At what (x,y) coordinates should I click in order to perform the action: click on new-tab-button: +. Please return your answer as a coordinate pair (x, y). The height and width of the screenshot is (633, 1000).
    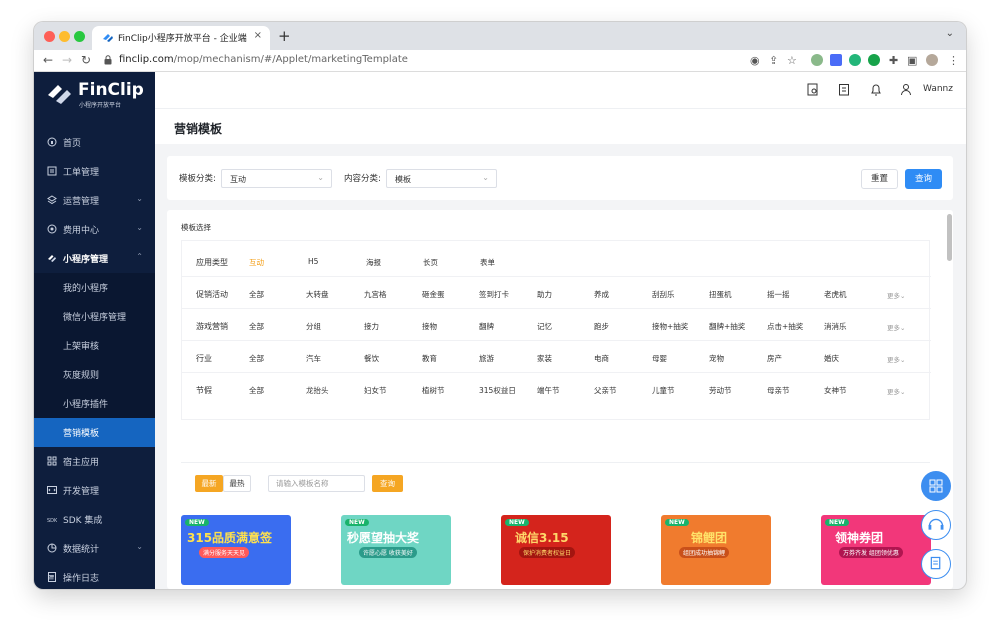
    Looking at the image, I should click on (284, 36).